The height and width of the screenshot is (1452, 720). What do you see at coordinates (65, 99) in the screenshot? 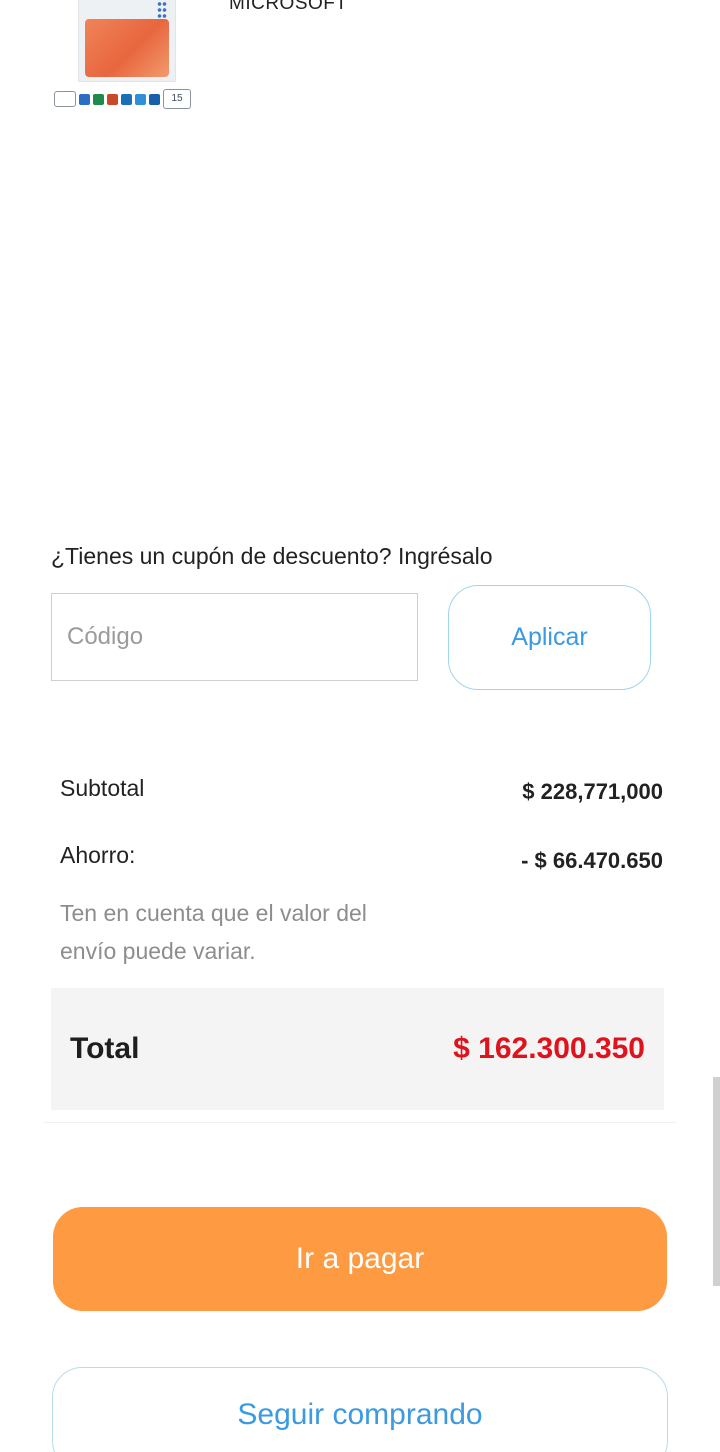
I see `user-count-icon` at bounding box center [65, 99].